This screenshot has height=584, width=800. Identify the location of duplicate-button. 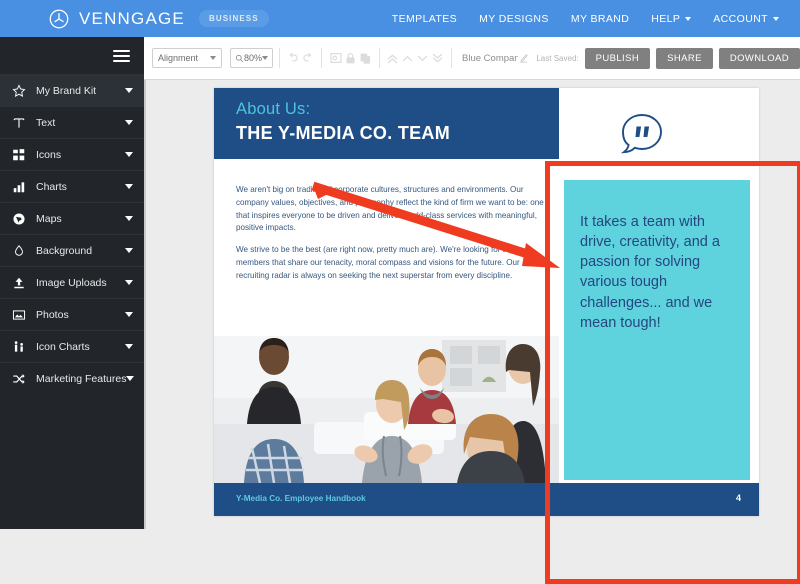
(365, 58).